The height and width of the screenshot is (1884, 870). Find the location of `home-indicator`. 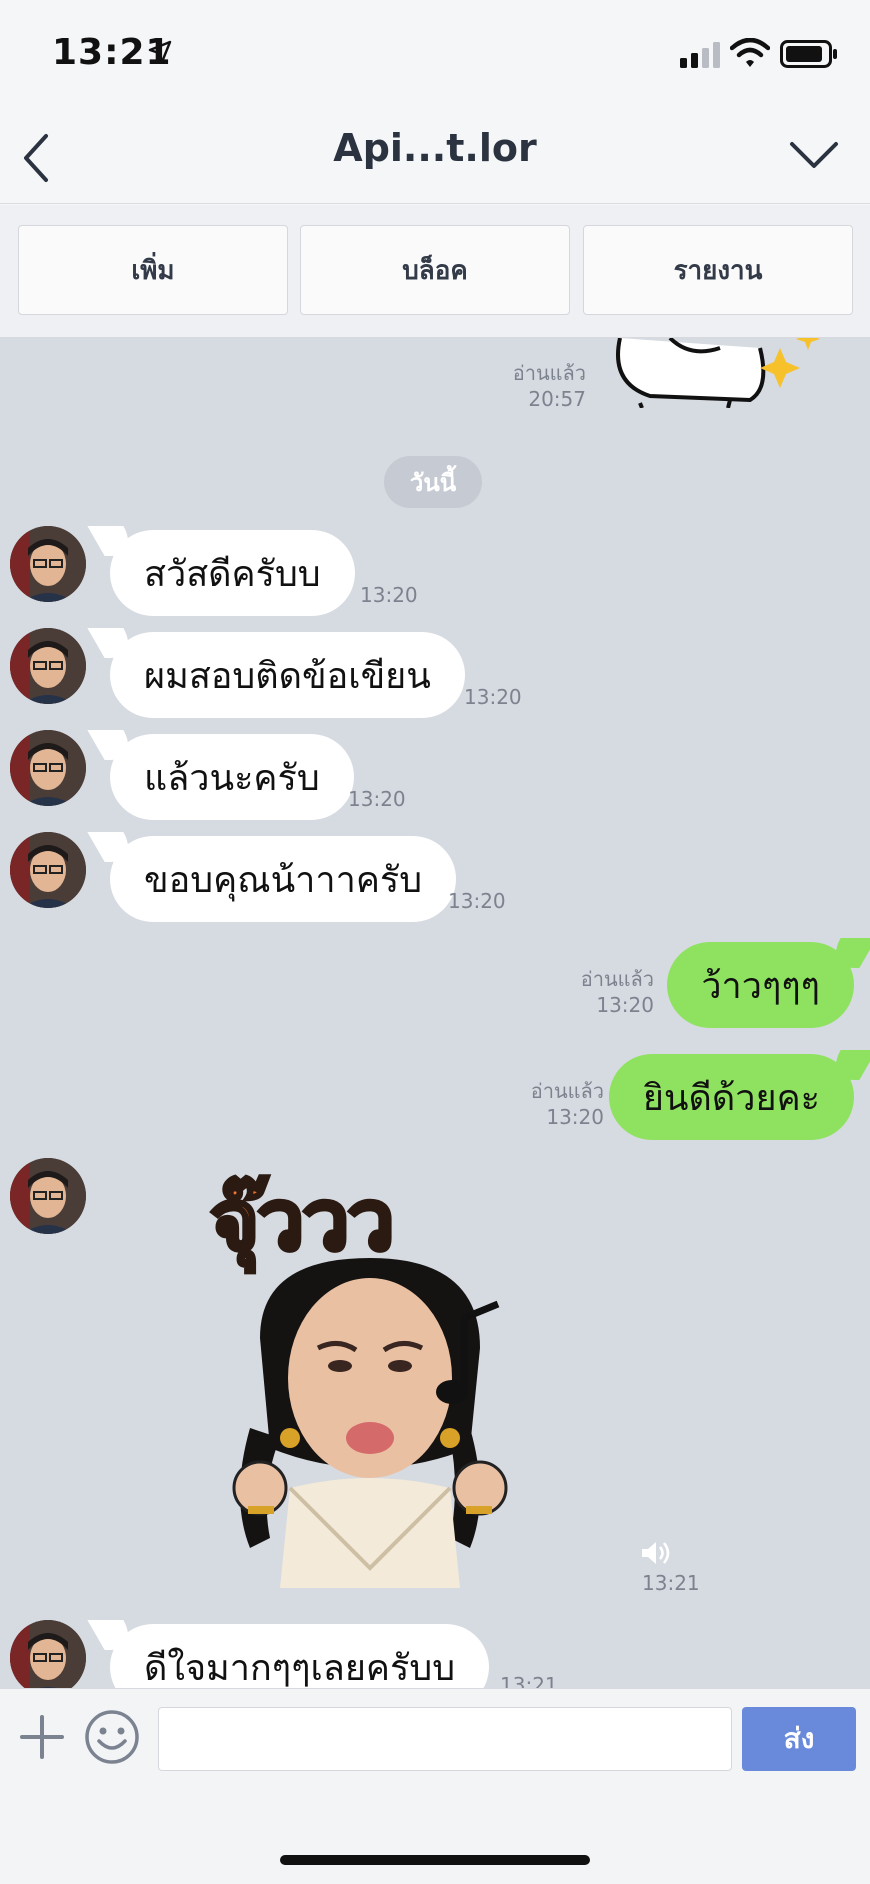

home-indicator is located at coordinates (435, 1860).